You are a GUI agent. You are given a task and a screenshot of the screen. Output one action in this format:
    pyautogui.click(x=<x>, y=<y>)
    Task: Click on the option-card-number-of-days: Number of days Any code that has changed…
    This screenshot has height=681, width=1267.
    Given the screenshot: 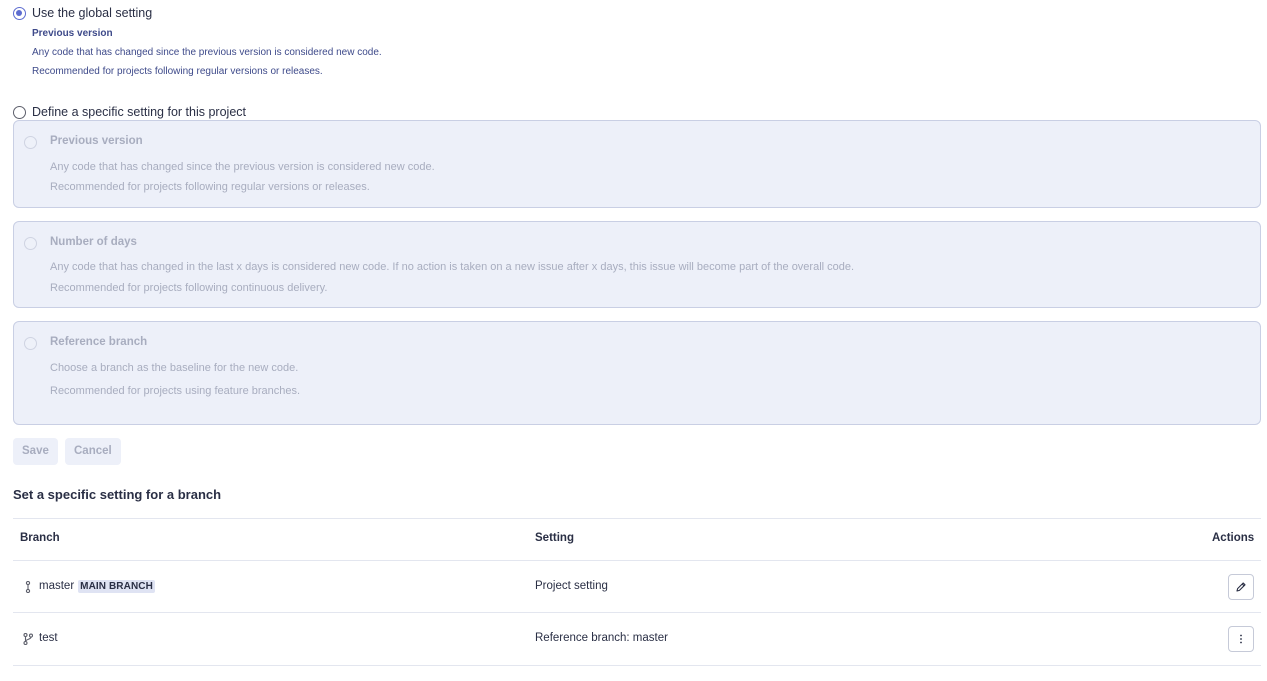 What is the action you would take?
    pyautogui.click(x=637, y=264)
    